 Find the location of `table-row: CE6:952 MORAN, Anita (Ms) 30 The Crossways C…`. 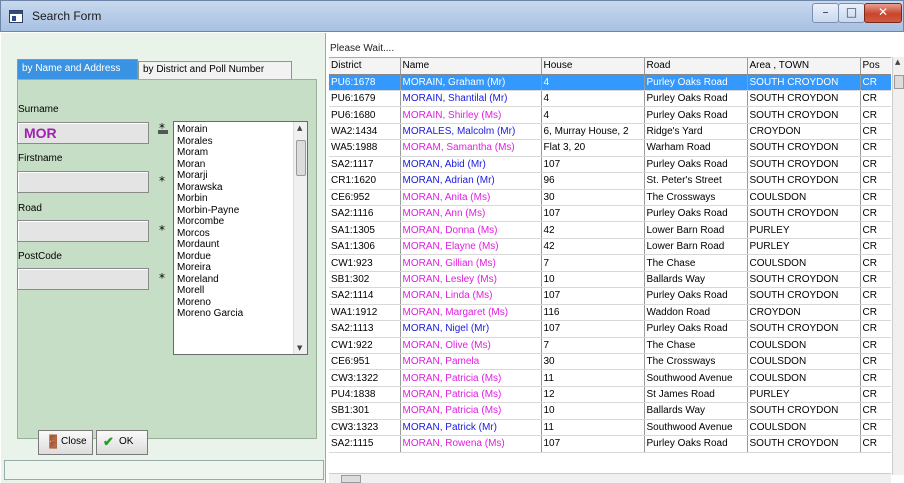

table-row: CE6:952 MORAN, Anita (Ms) 30 The Crossways C… is located at coordinates (610, 198).